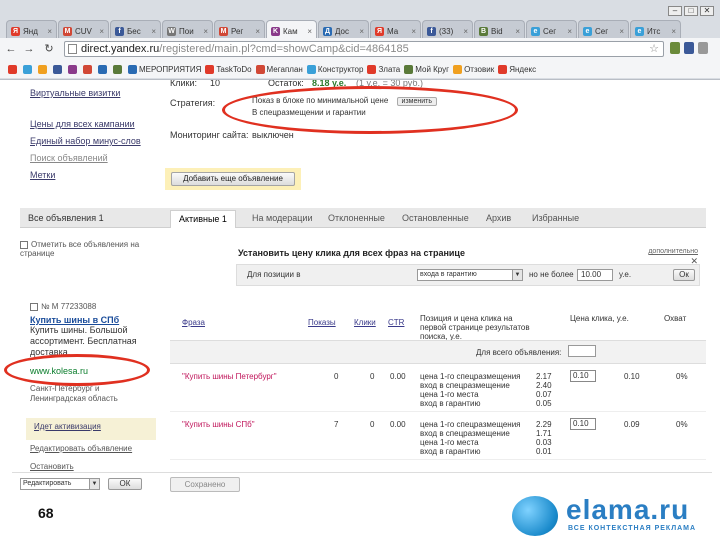 Image resolution: width=720 pixels, height=540 pixels. Describe the element at coordinates (334, 69) in the screenshot. I see `bookmark-item: Конструктор` at that location.